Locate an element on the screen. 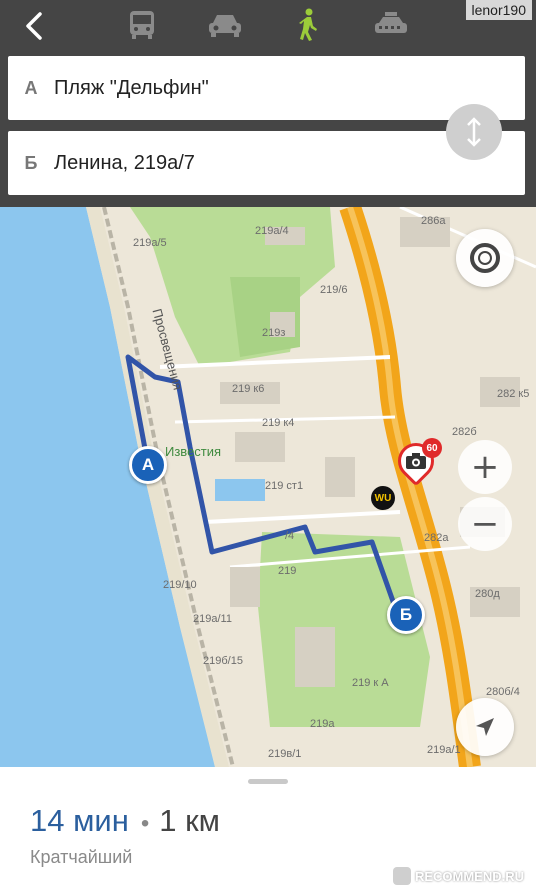 This screenshot has height=895, width=536. swap-vertical-icon is located at coordinates (474, 132).